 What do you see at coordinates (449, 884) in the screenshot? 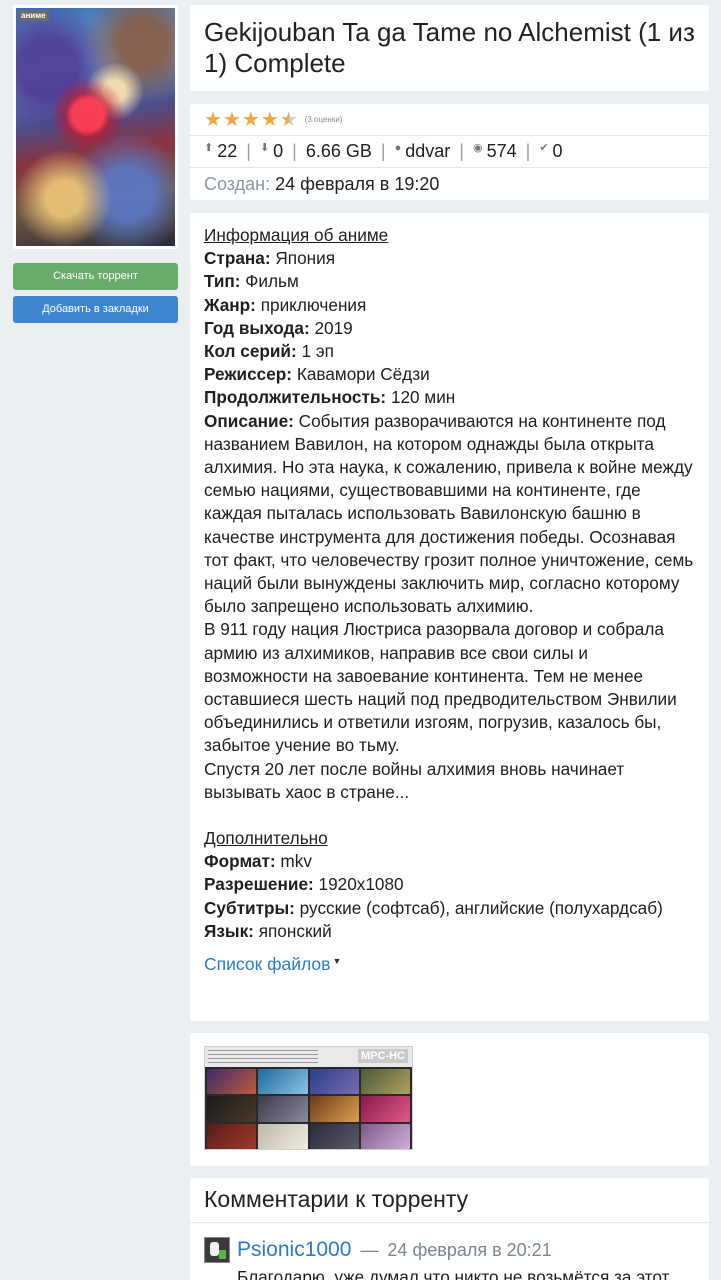
I see `resolution-line: Разрешение: 1920x1080` at bounding box center [449, 884].